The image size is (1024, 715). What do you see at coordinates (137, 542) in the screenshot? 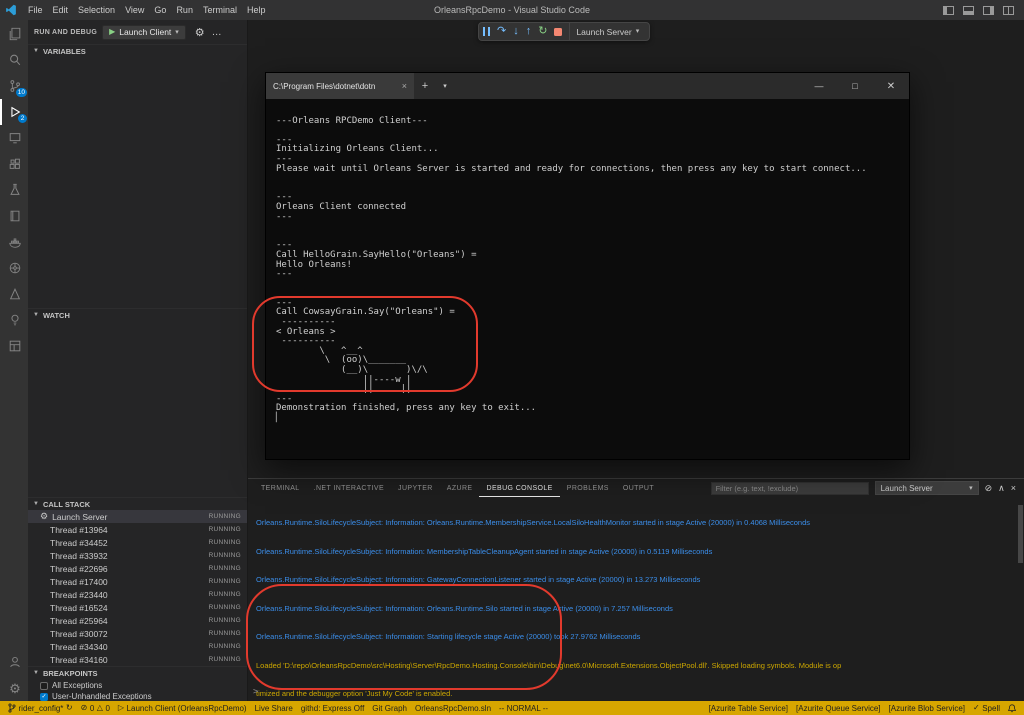
I see `callstack-thread-row: Thread #34452 RUNNING` at bounding box center [137, 542].